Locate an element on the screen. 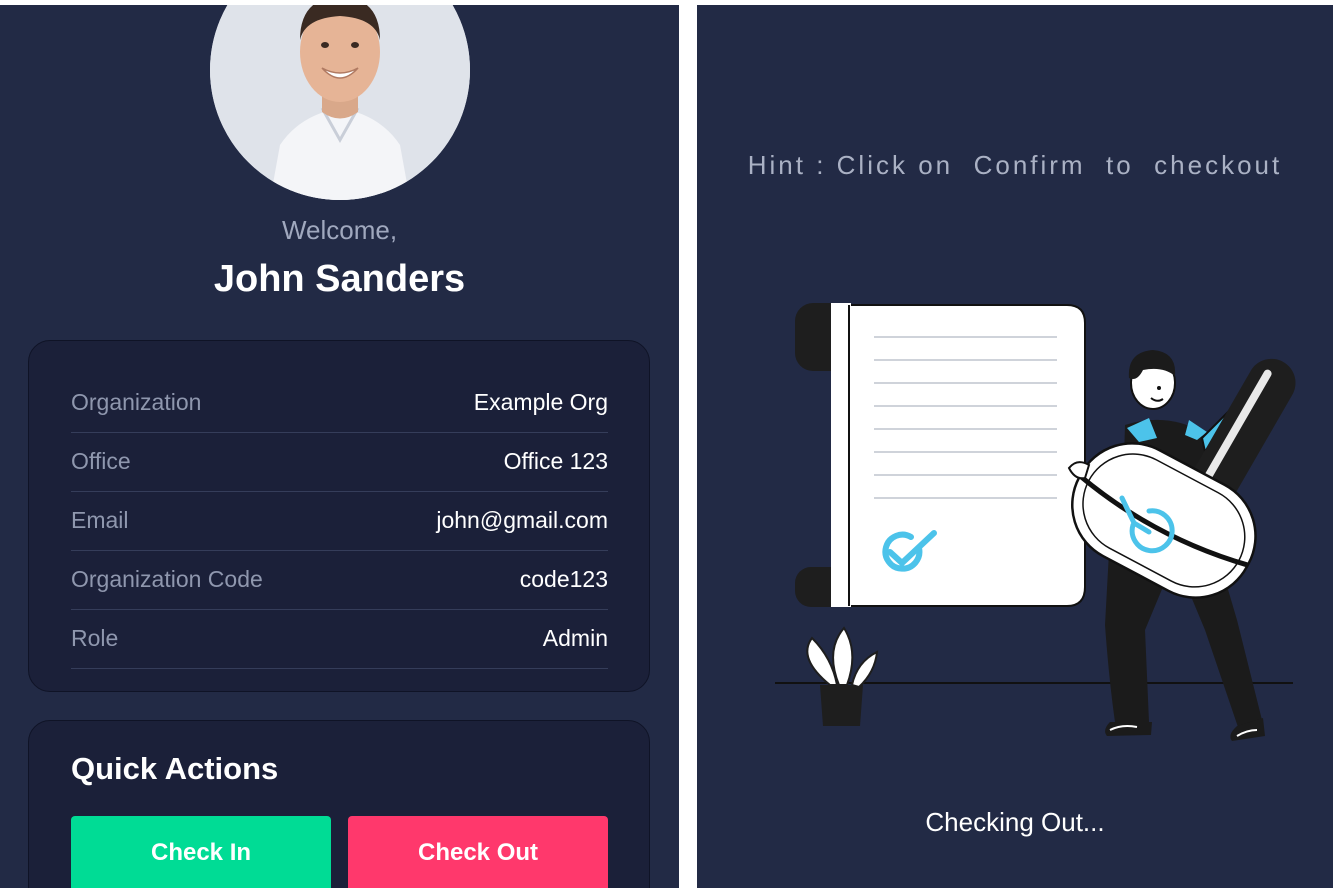 The height and width of the screenshot is (888, 1333). detail-value: Admin is located at coordinates (575, 638).